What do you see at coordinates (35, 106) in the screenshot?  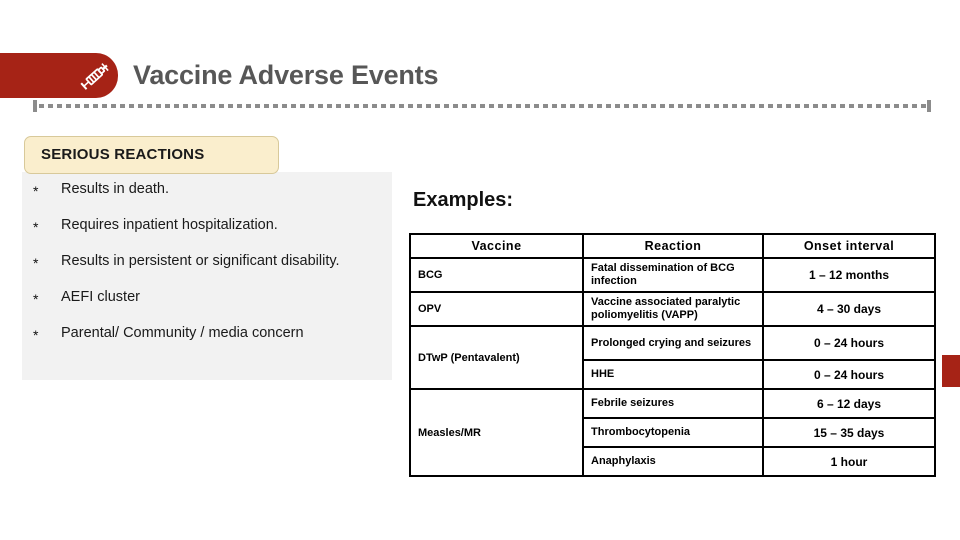 I see `divider-cap-left` at bounding box center [35, 106].